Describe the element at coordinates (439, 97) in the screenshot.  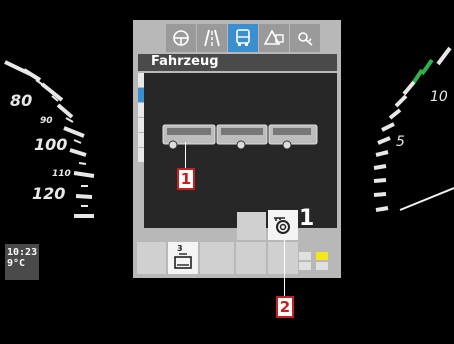
I see `rpm-label-10: 10` at that location.